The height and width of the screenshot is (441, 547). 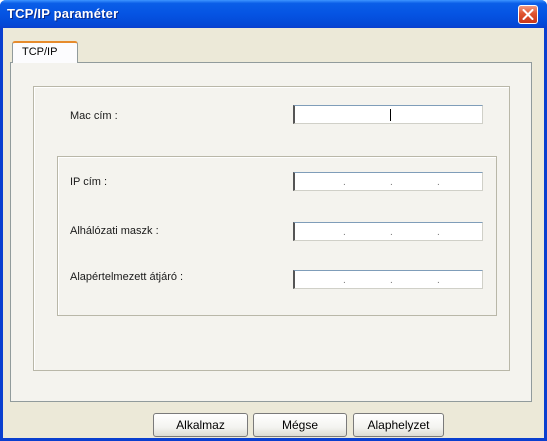 I want to click on text-caret, so click(x=390, y=115).